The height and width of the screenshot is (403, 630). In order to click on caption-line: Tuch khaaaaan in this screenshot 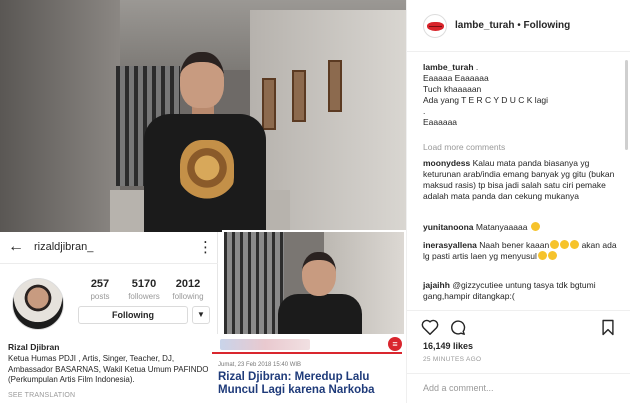, I will do `click(452, 89)`.